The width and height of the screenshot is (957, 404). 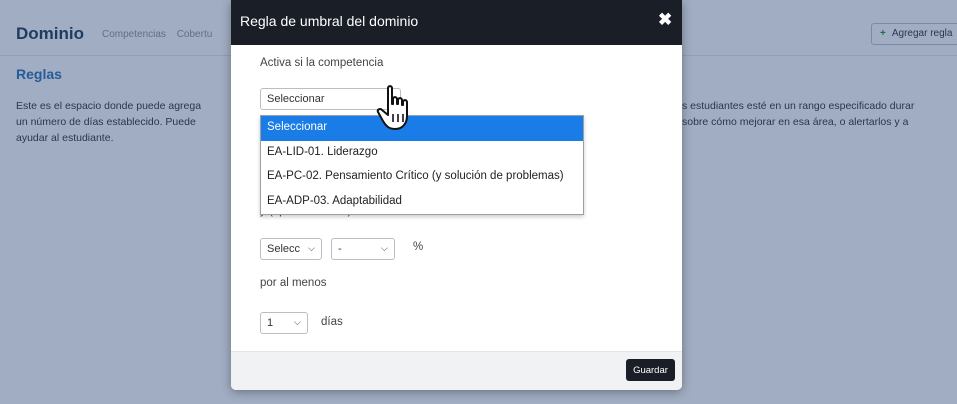 I want to click on operator-select: Selecc ⌵, so click(x=291, y=249).